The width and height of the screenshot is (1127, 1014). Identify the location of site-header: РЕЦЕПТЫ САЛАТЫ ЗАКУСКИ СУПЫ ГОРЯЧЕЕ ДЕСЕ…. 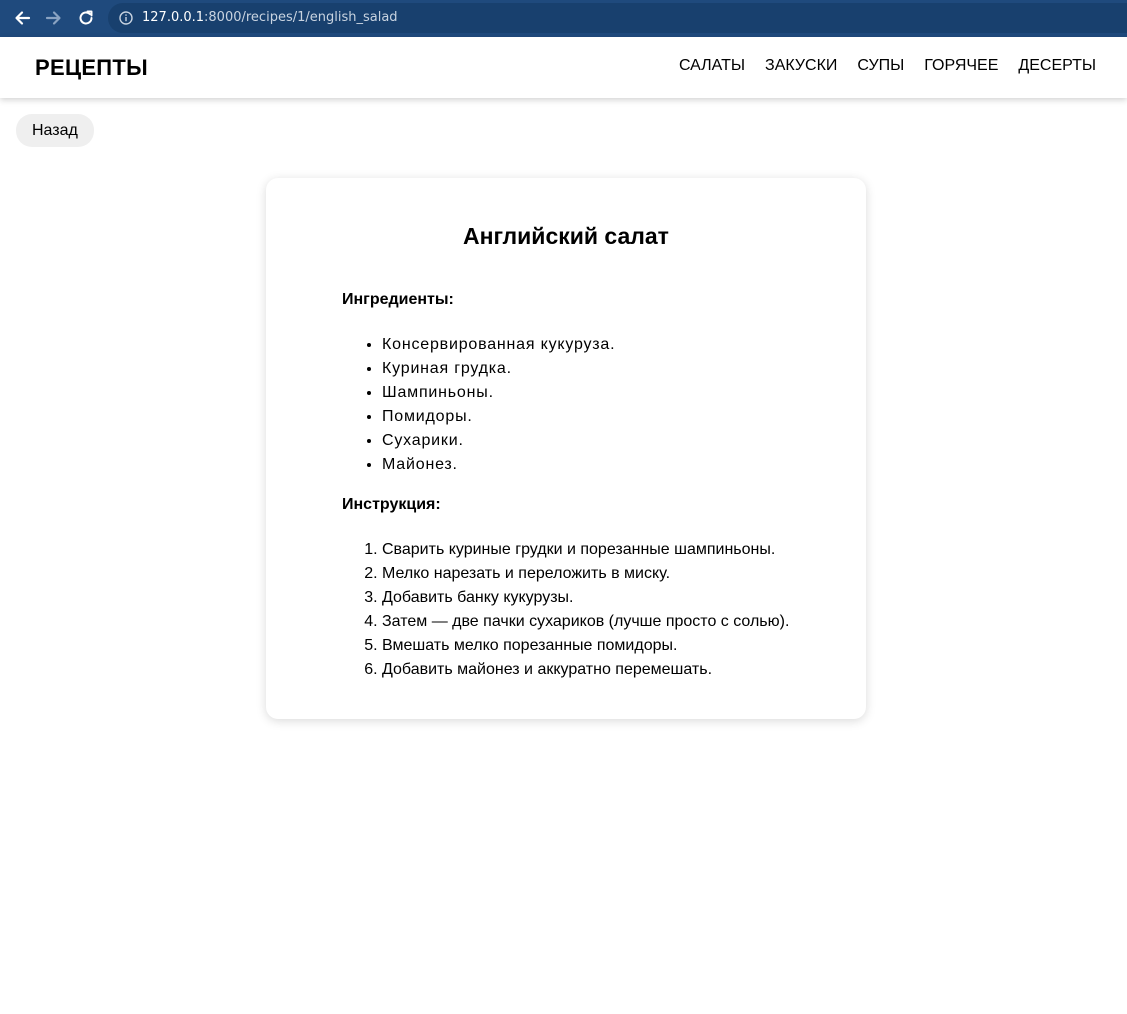
(563, 67).